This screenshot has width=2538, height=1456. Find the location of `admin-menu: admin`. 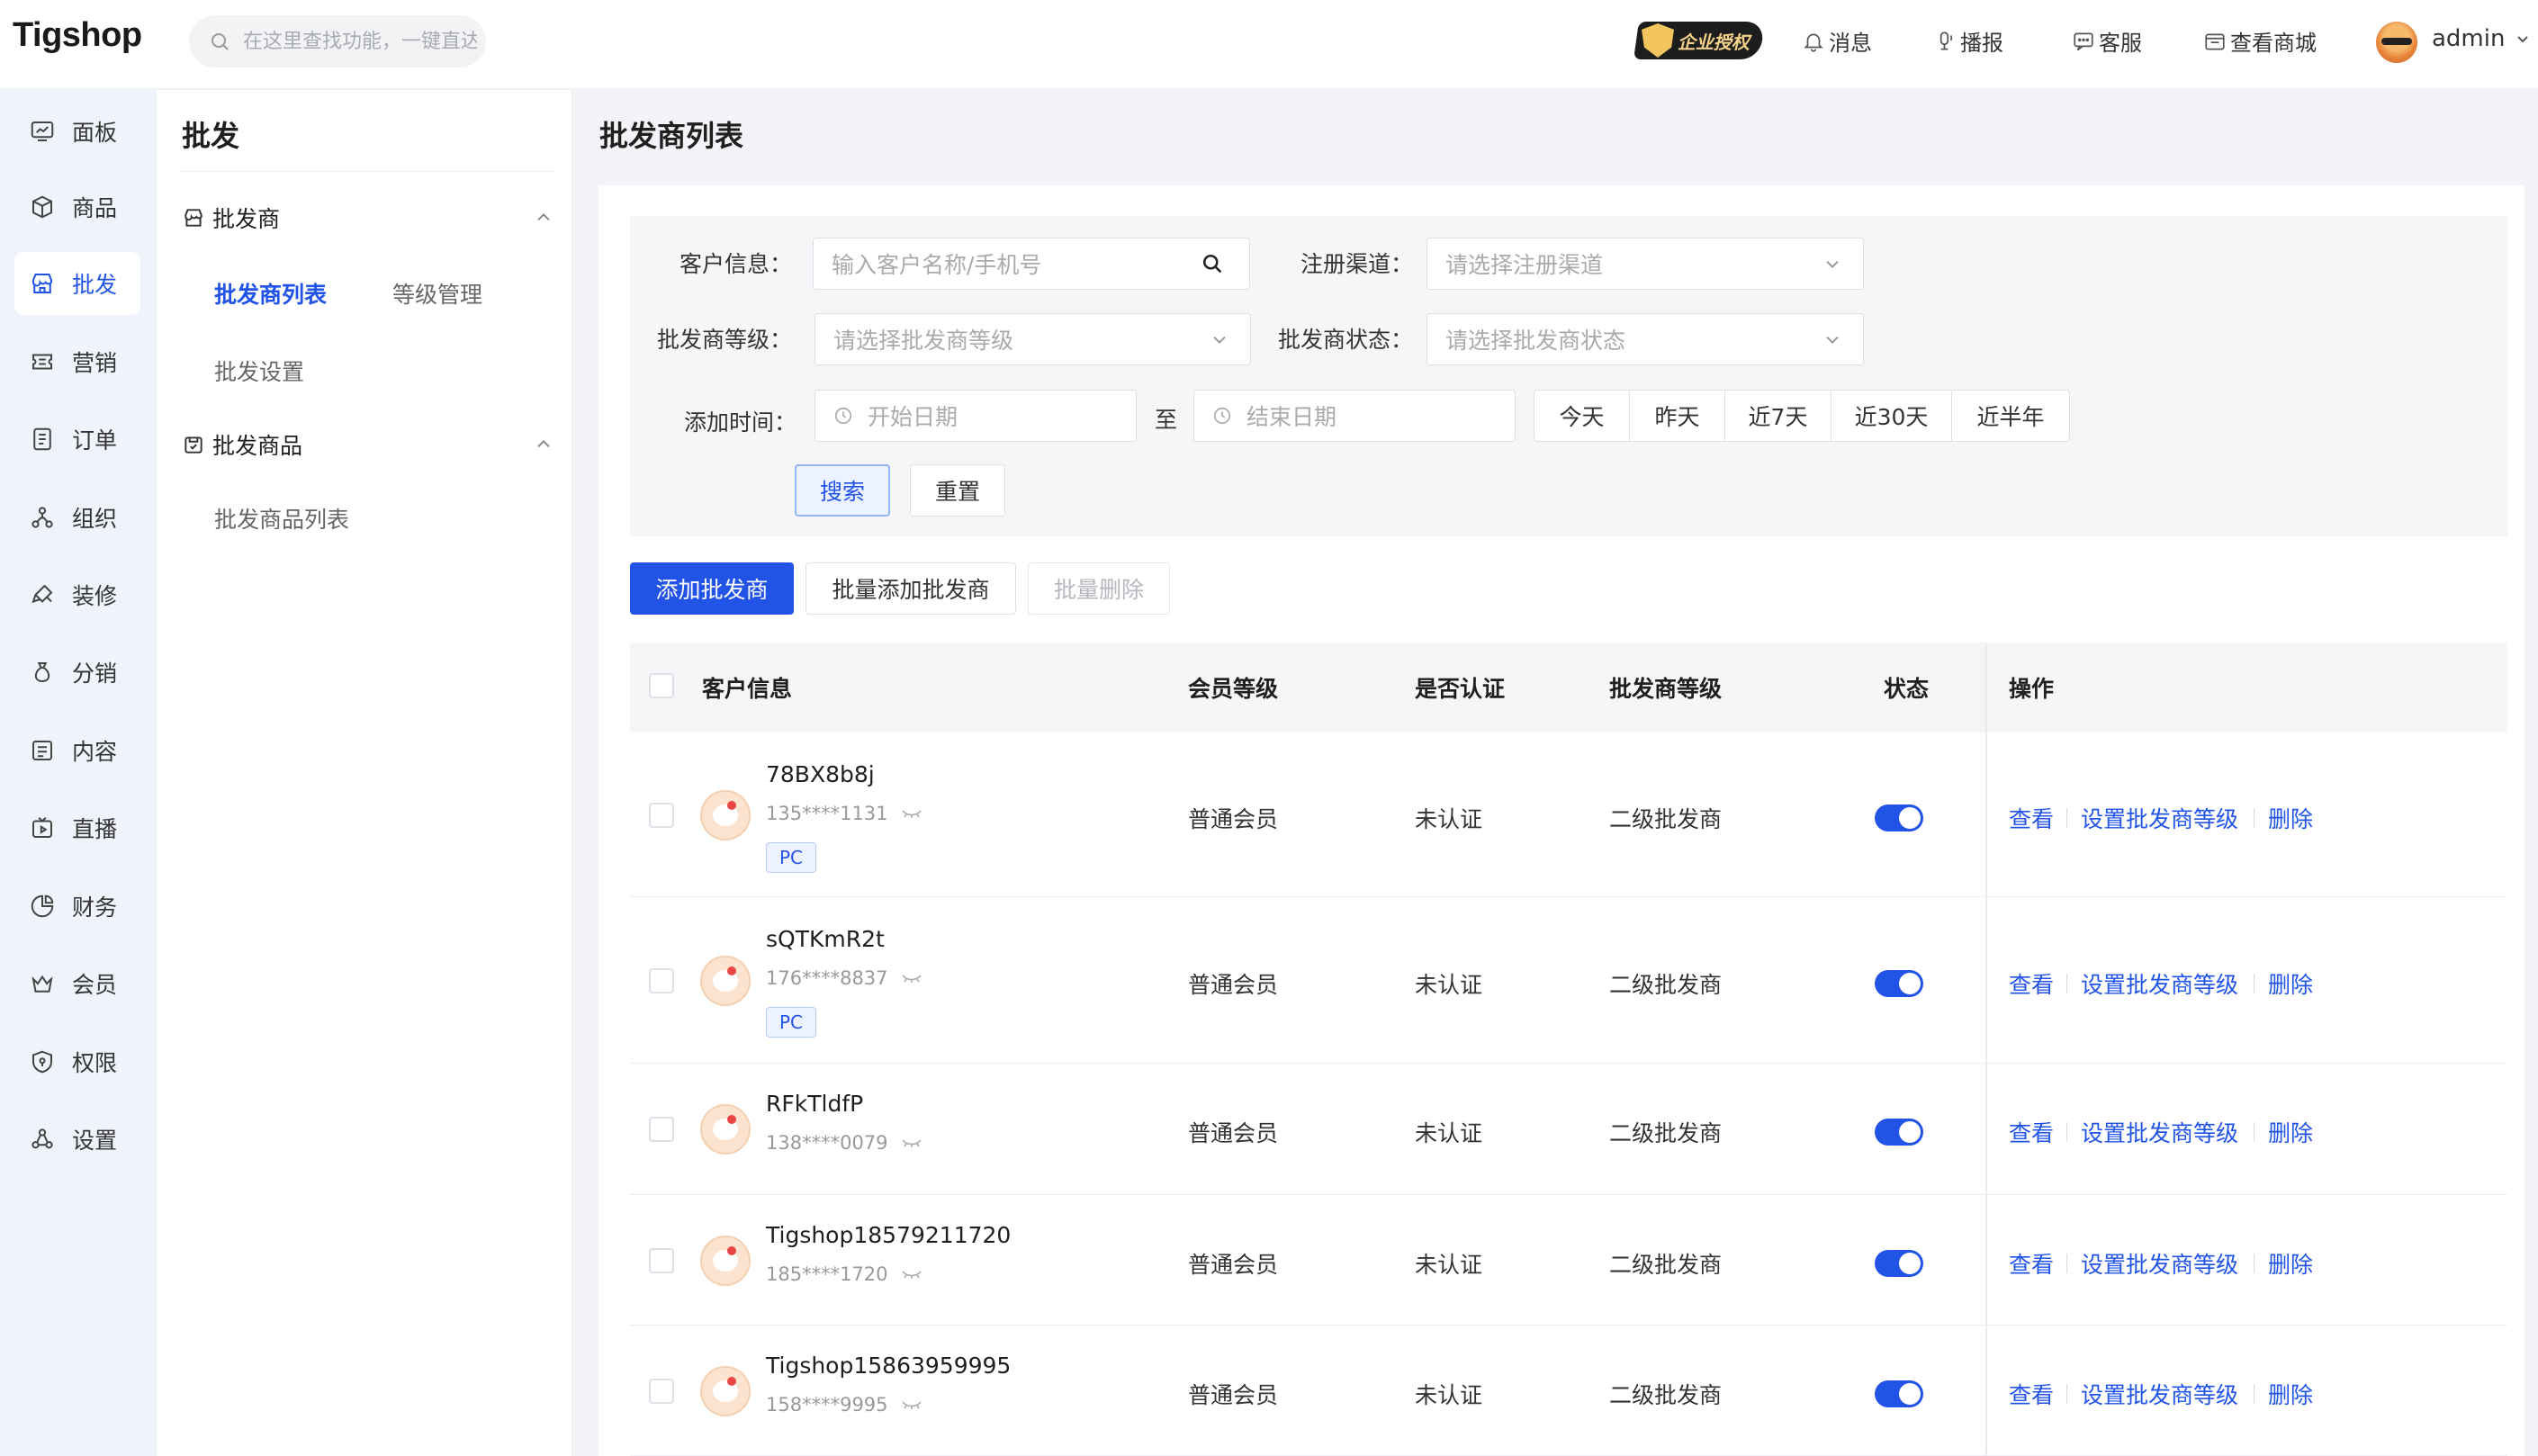

admin-menu: admin is located at coordinates (2482, 38).